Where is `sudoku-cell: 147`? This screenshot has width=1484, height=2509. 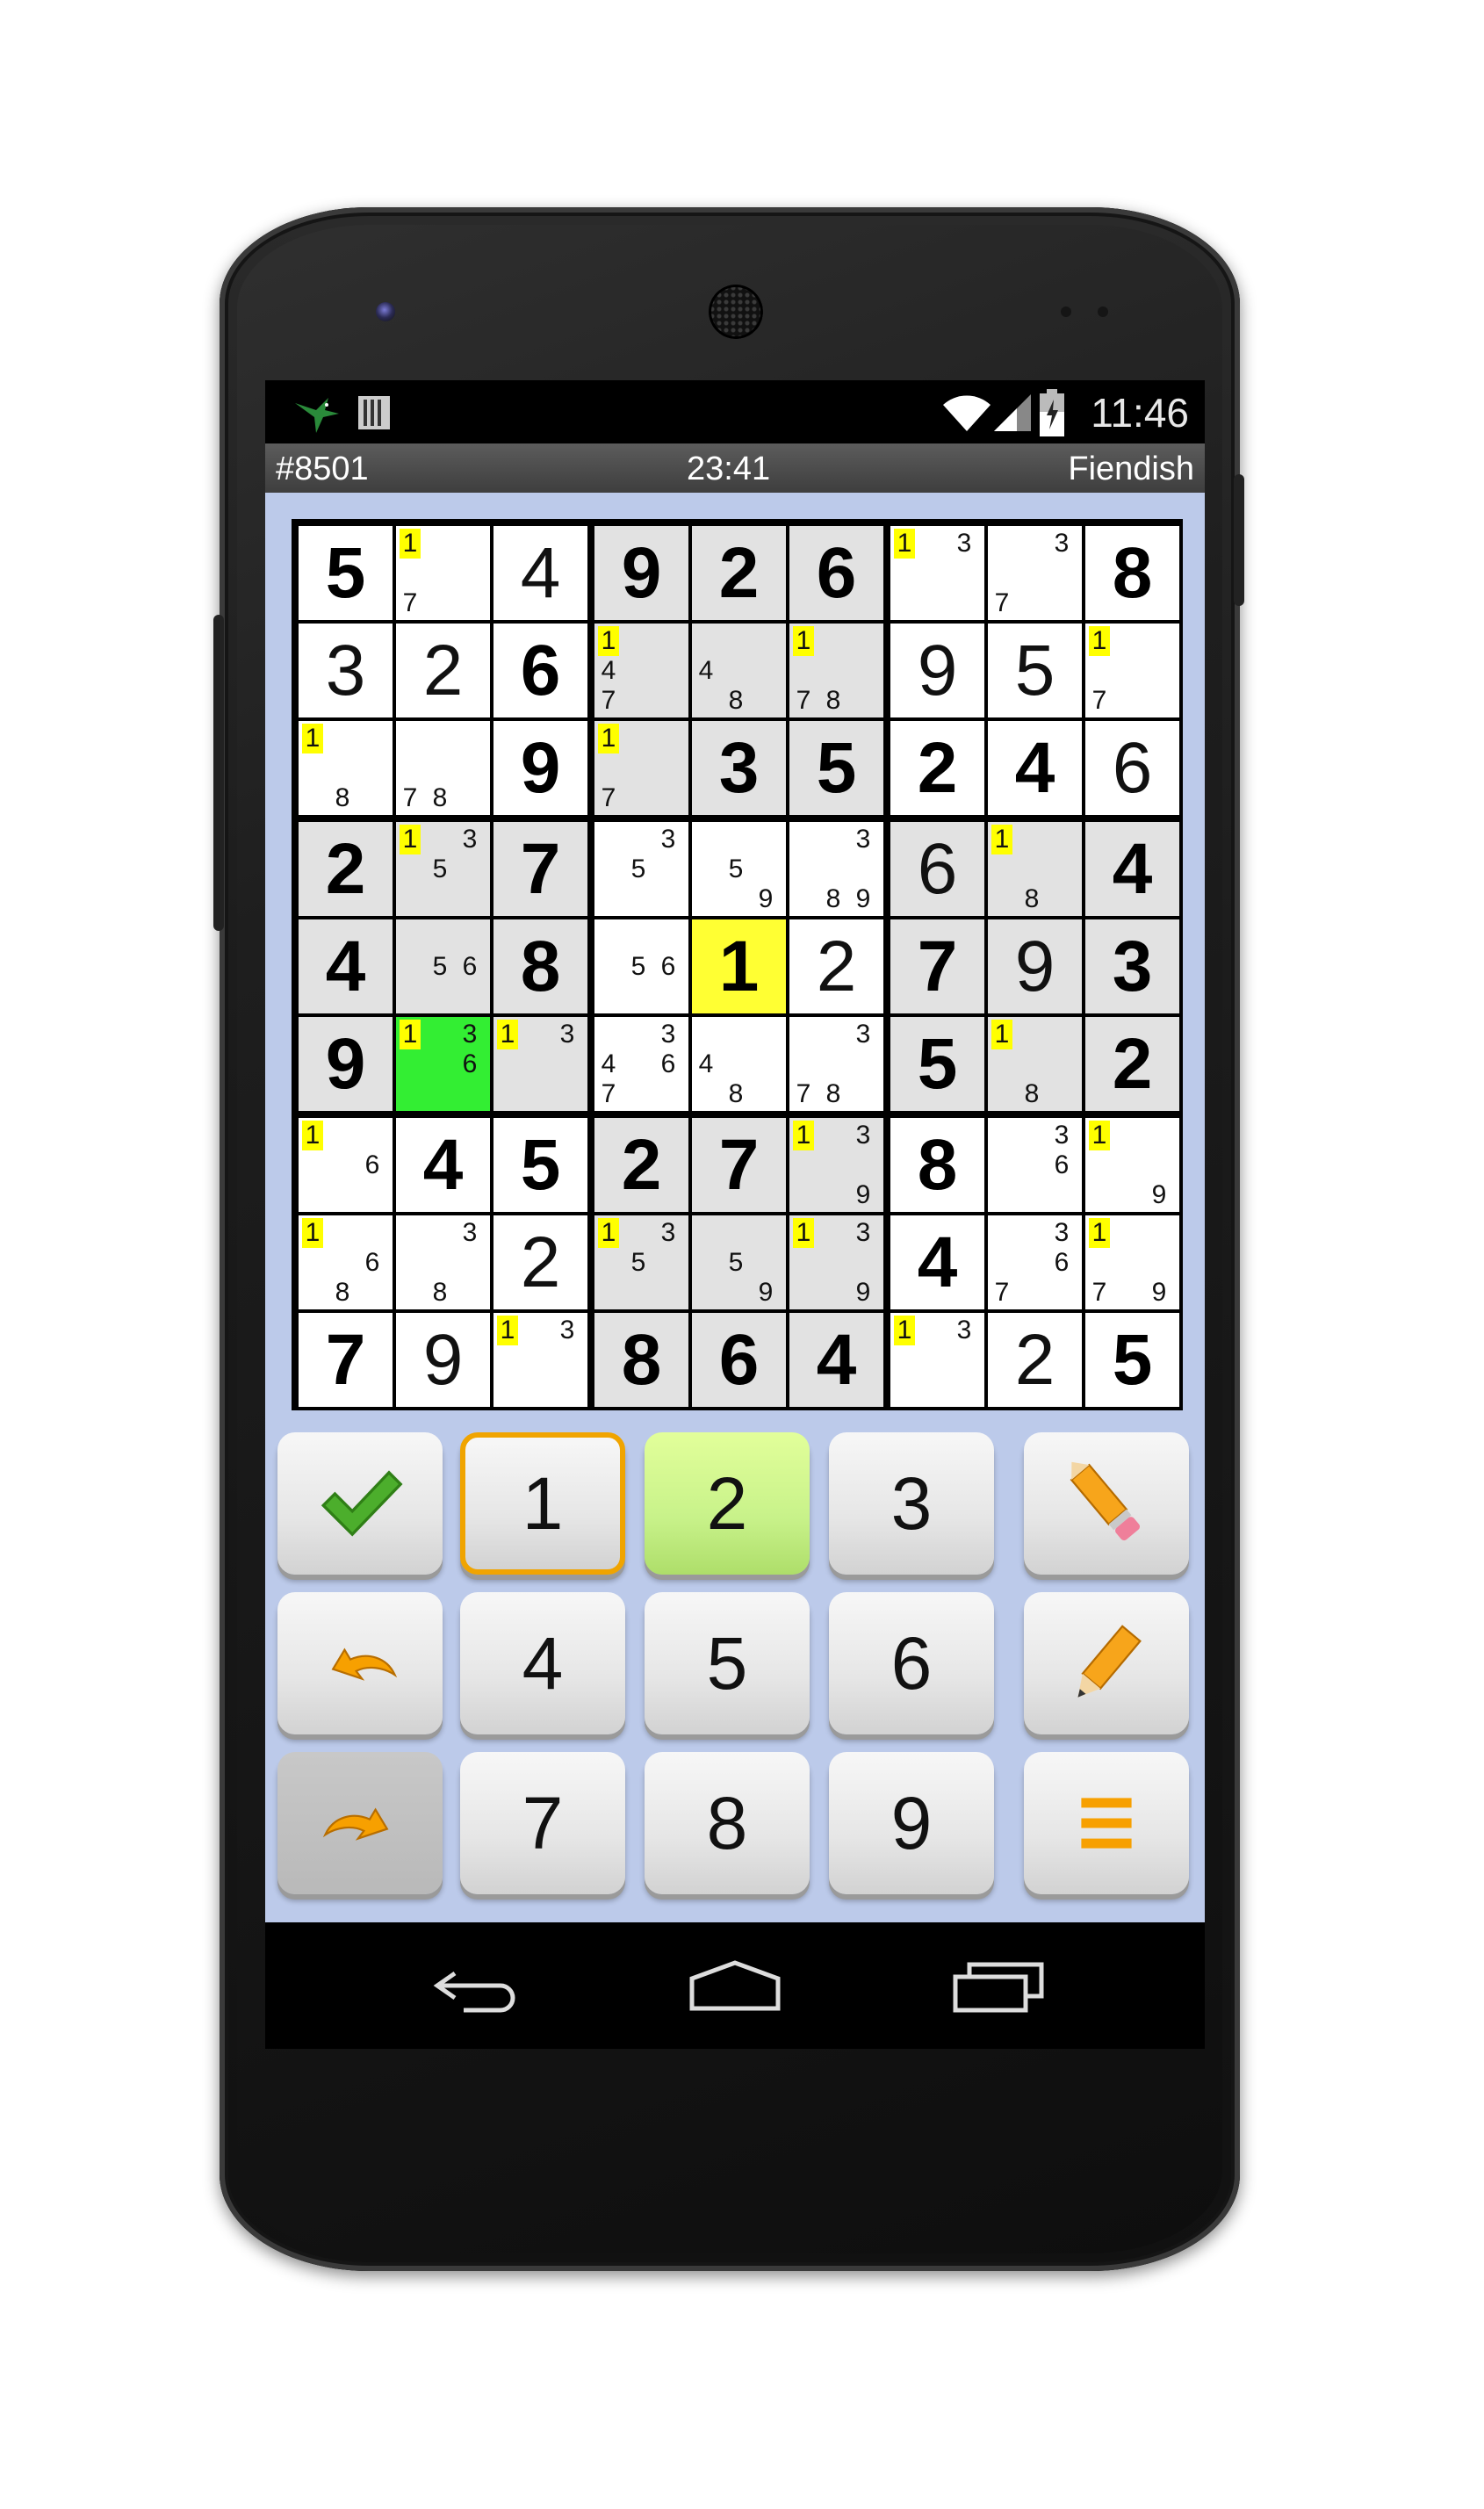 sudoku-cell: 147 is located at coordinates (641, 670).